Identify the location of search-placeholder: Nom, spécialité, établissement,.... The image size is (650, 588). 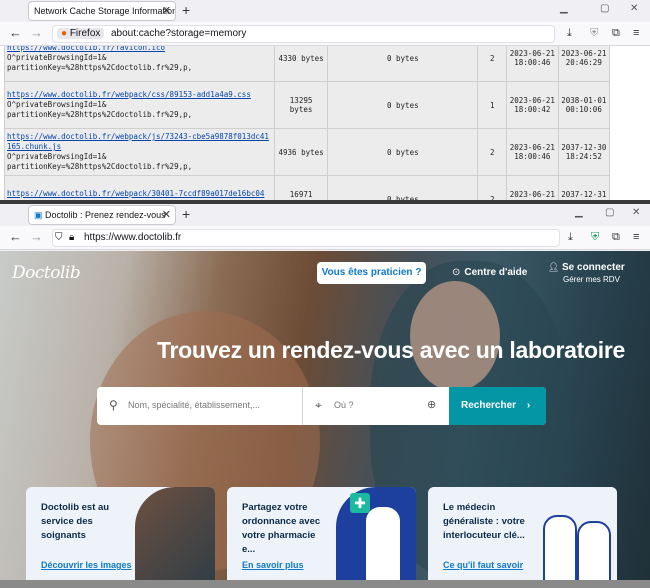
(194, 405).